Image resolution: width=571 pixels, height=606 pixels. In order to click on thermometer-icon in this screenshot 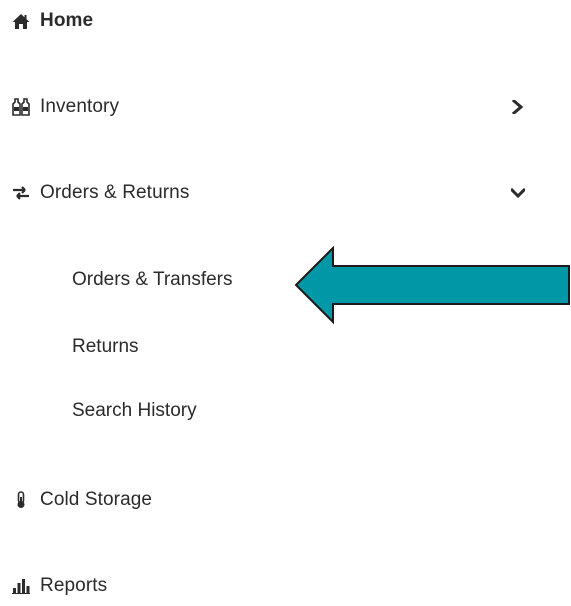, I will do `click(21, 500)`.